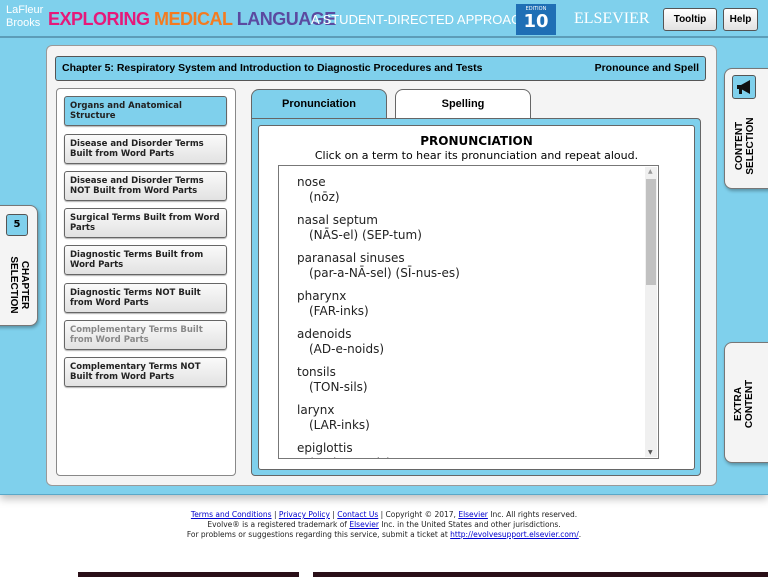 This screenshot has width=768, height=577. Describe the element at coordinates (145, 223) in the screenshot. I see `section-button: Surgical Terms Built from Word Parts` at that location.